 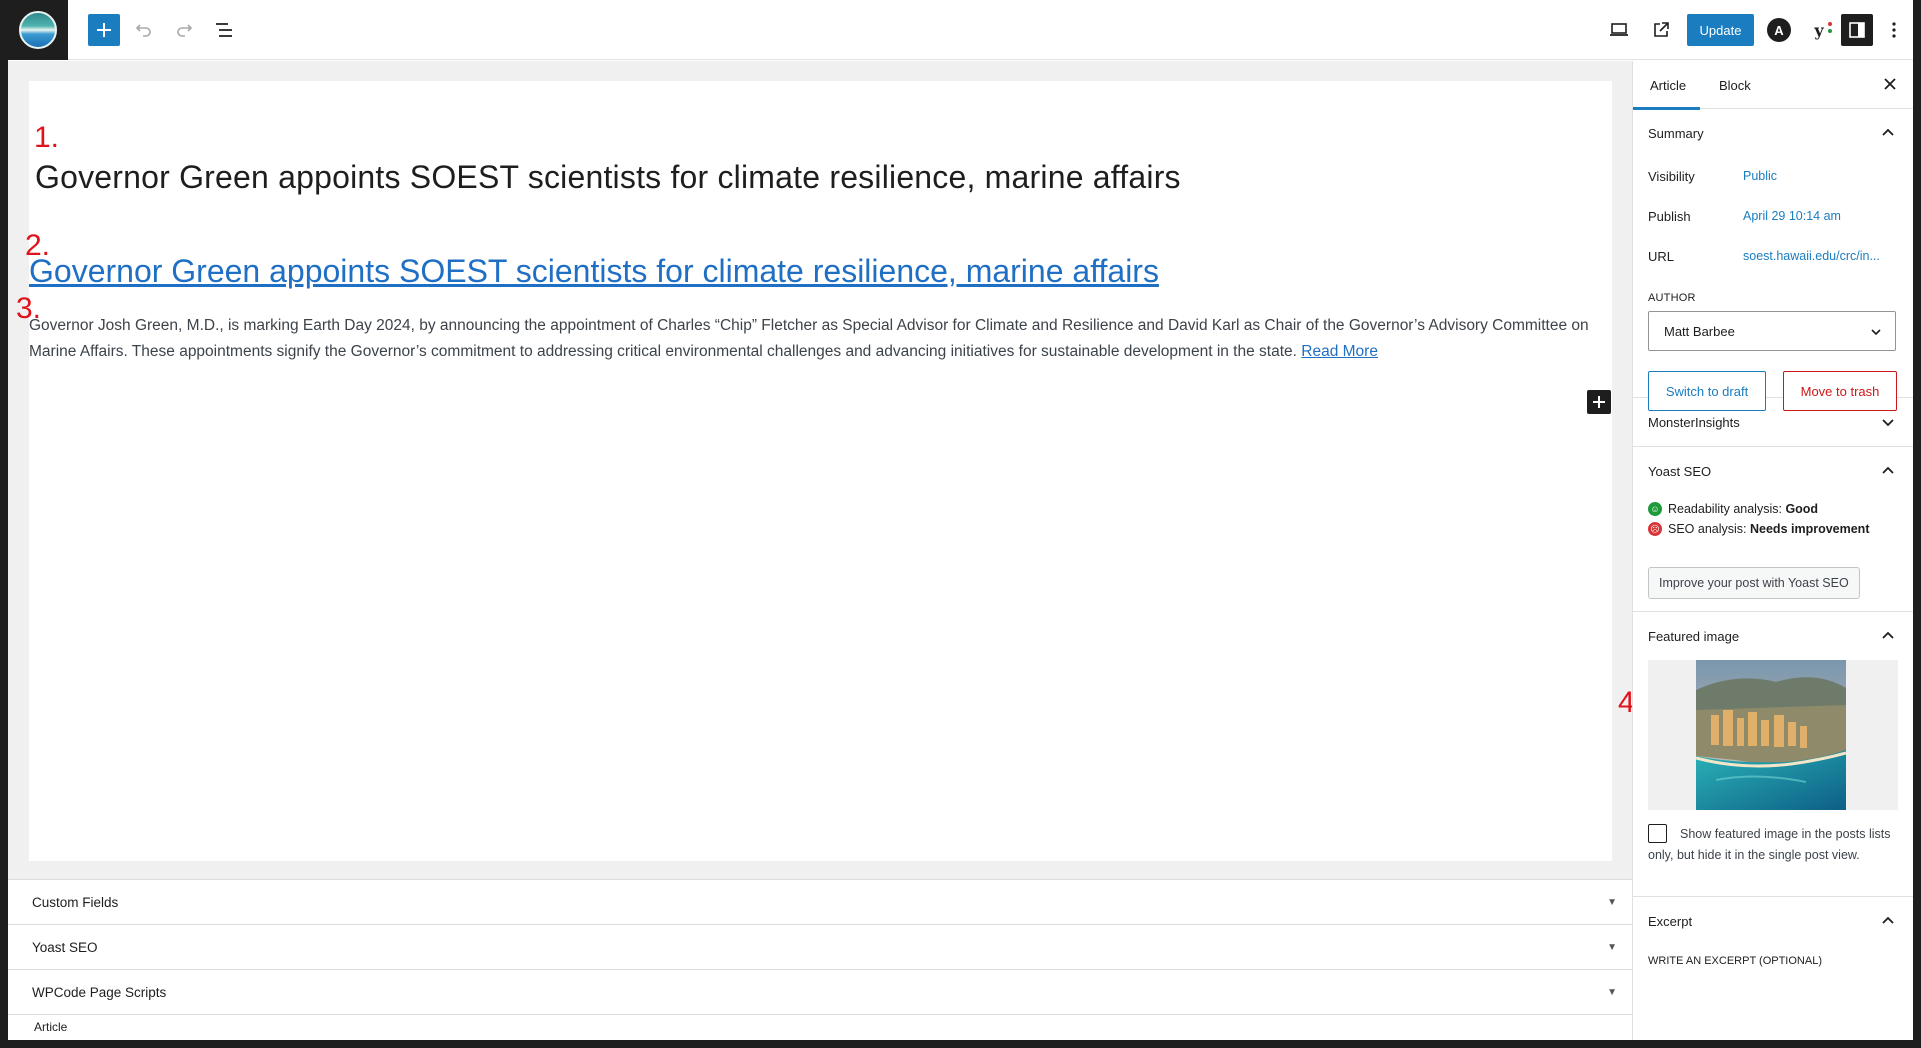 I want to click on smiley-good-icon: ☺, so click(x=1655, y=509).